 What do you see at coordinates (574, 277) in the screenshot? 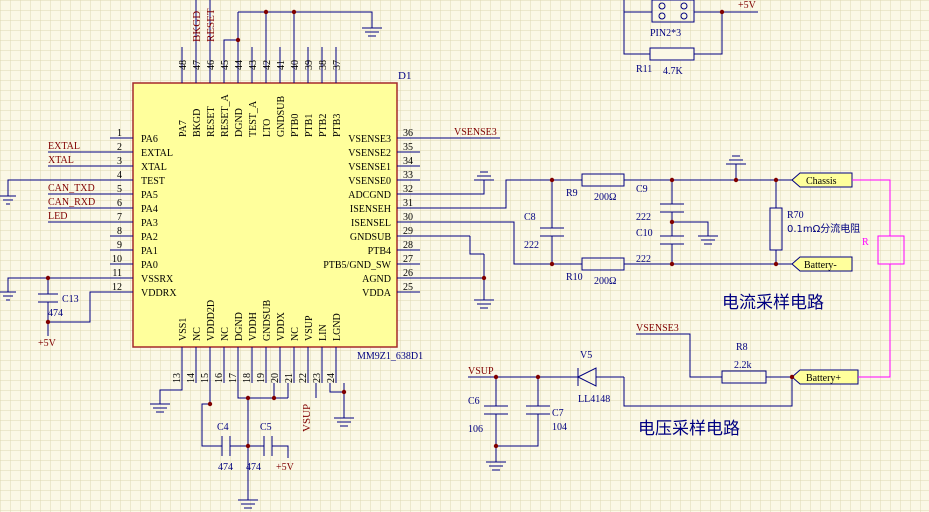
I see `r10-ref: R10` at bounding box center [574, 277].